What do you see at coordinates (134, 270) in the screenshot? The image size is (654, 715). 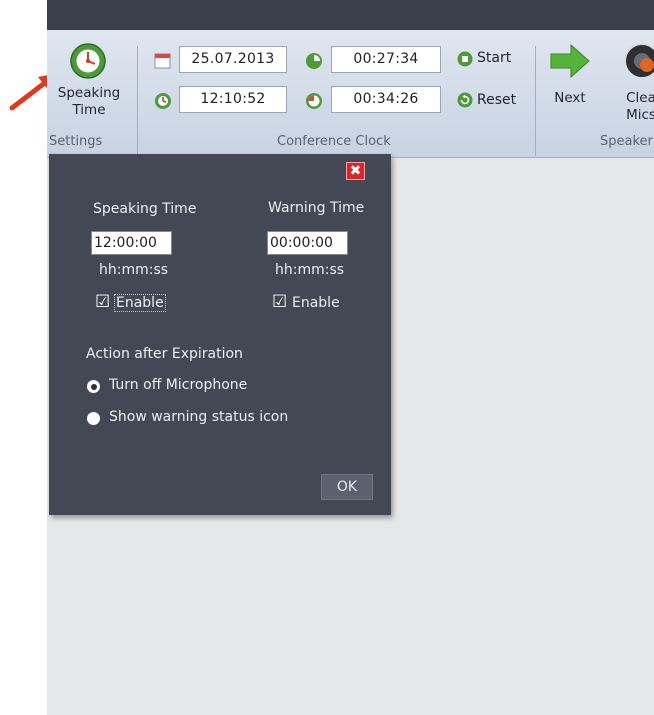 I see `format-hint-speaking: hh:mm:ss` at bounding box center [134, 270].